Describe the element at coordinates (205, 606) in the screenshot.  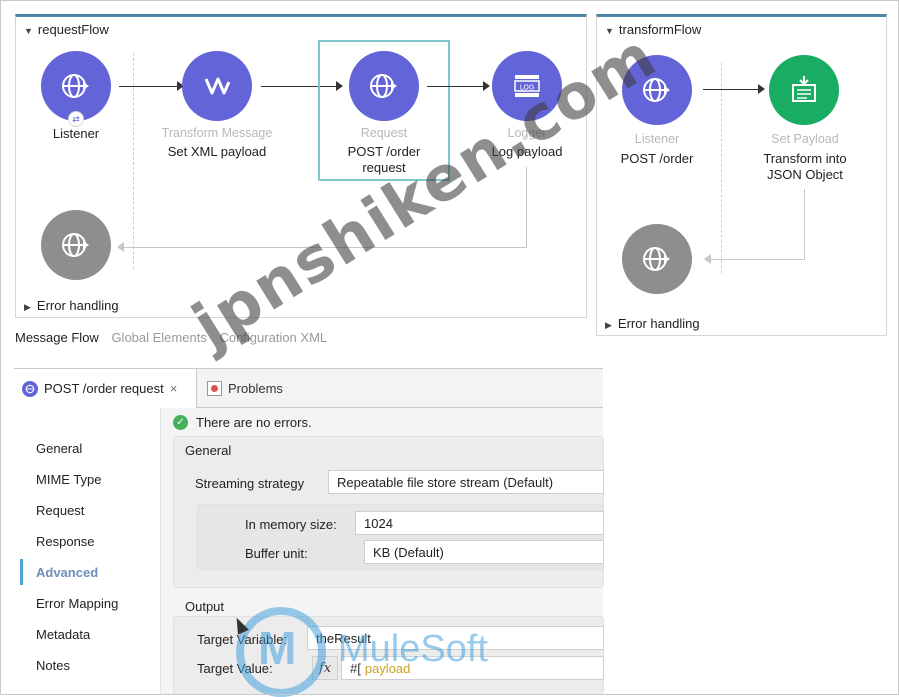
I see `output-section-title: Output` at that location.